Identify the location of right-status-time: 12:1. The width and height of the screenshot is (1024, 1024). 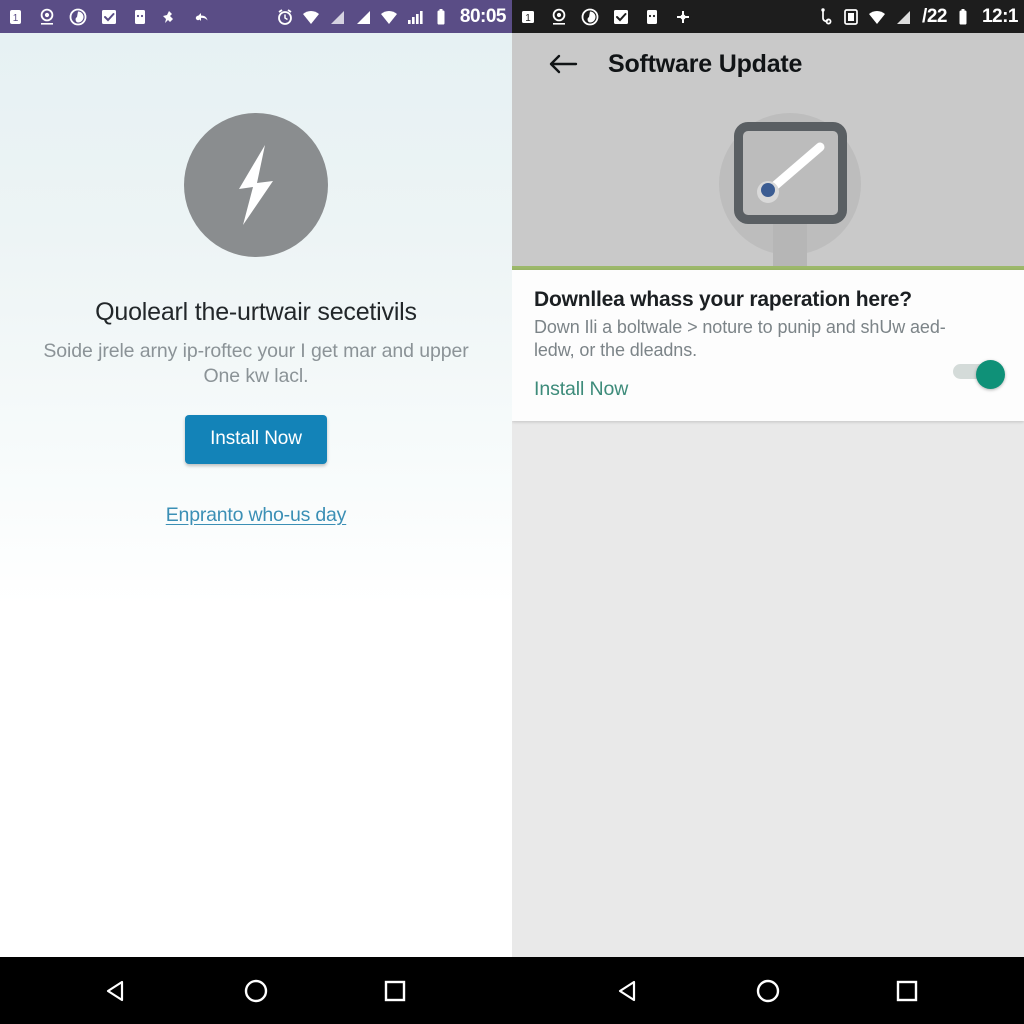
(1000, 16).